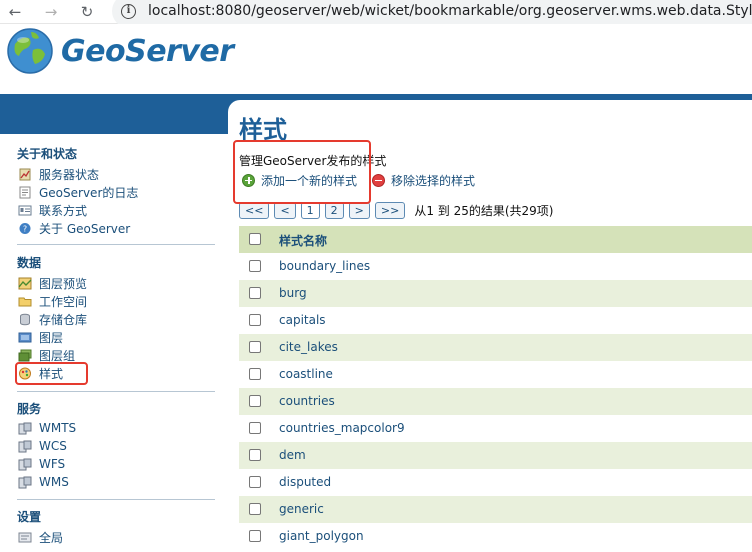 Image resolution: width=752 pixels, height=552 pixels. Describe the element at coordinates (25, 192) in the screenshot. I see `log-icon` at that location.